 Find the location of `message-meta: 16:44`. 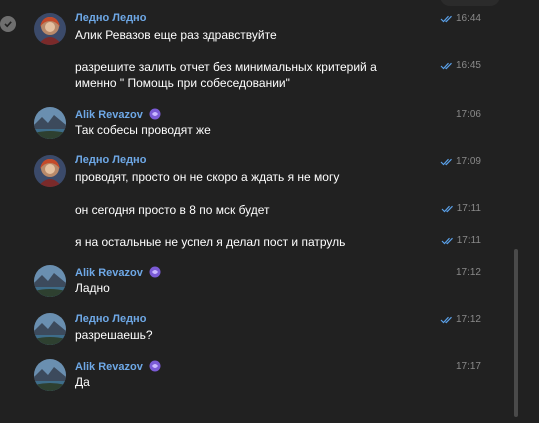

message-meta: 16:44 is located at coordinates (460, 18).